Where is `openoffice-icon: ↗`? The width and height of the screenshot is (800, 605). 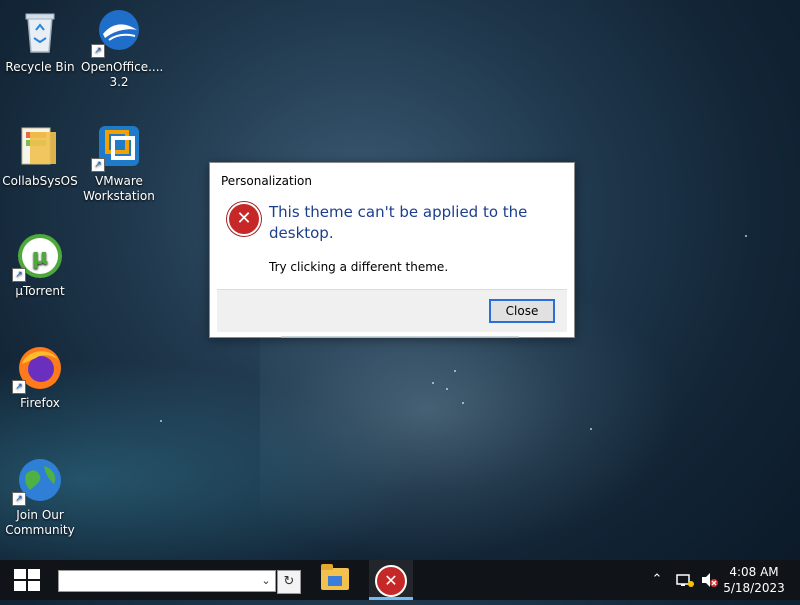
openoffice-icon: ↗ is located at coordinates (117, 33).